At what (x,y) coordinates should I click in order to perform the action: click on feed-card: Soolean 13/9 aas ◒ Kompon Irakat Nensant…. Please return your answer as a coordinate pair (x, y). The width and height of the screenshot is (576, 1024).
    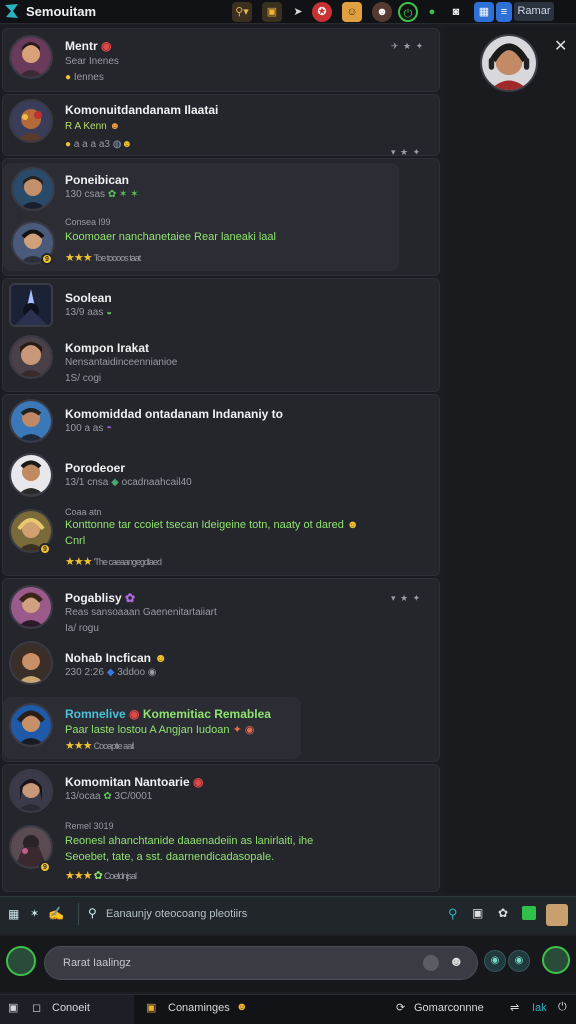
    Looking at the image, I should click on (221, 335).